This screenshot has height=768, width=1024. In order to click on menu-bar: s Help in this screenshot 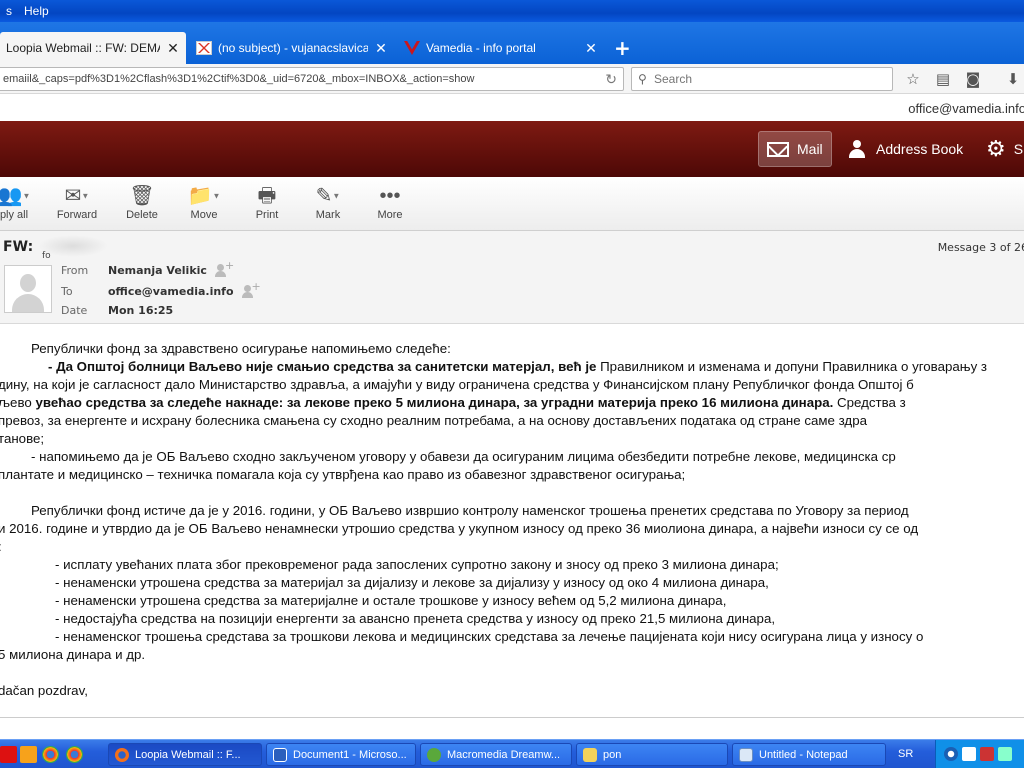, I will do `click(27, 11)`.